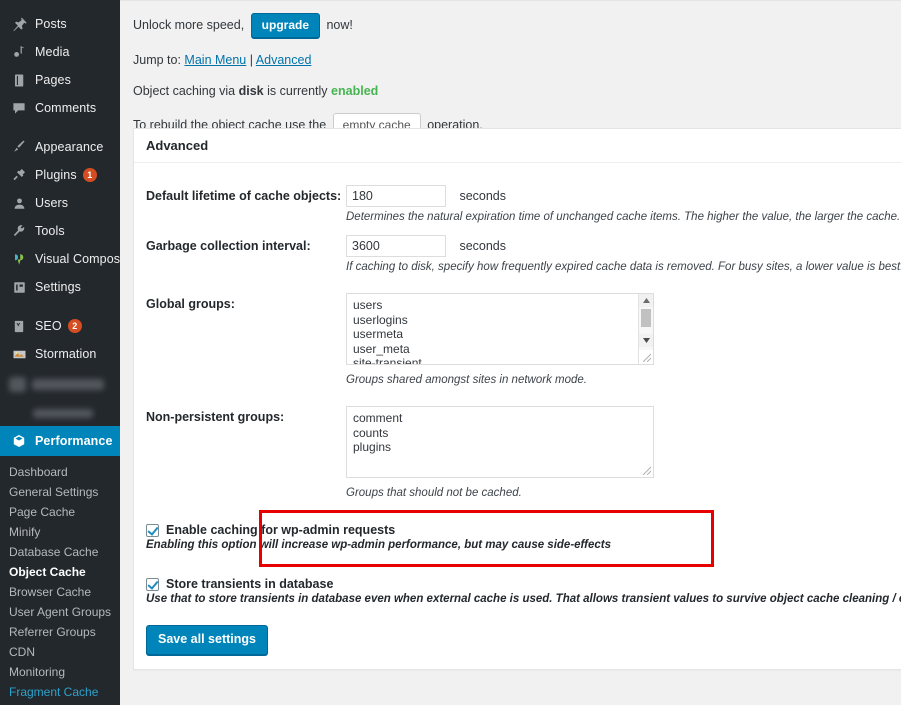 This screenshot has width=901, height=705. I want to click on sidebar-item-posts: Posts, so click(60, 24).